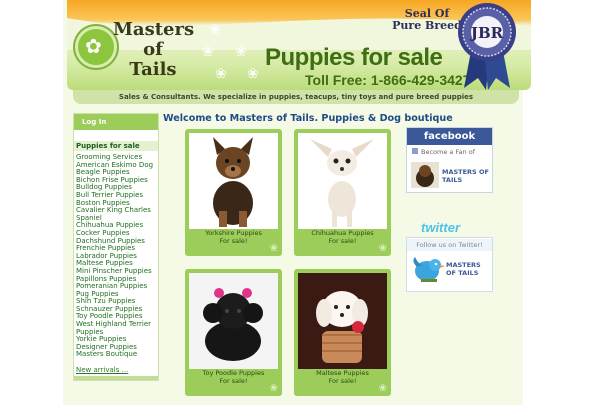 This screenshot has height=405, width=600. I want to click on puppy-card-toy-poodle: Toy Poodle Puppies For sale! ❀, so click(233, 332).